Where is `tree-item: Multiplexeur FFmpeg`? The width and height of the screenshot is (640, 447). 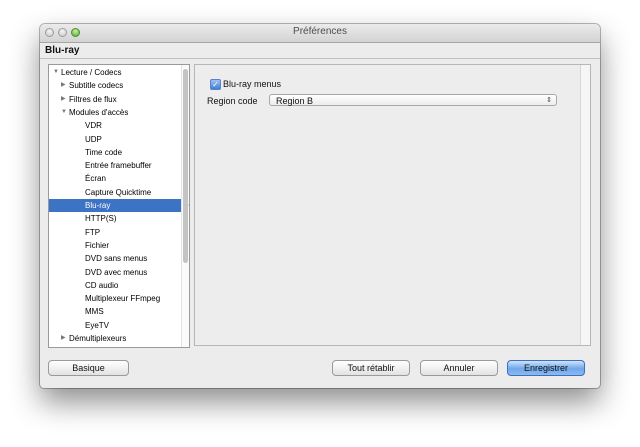
tree-item: Multiplexeur FFmpeg is located at coordinates (115, 298).